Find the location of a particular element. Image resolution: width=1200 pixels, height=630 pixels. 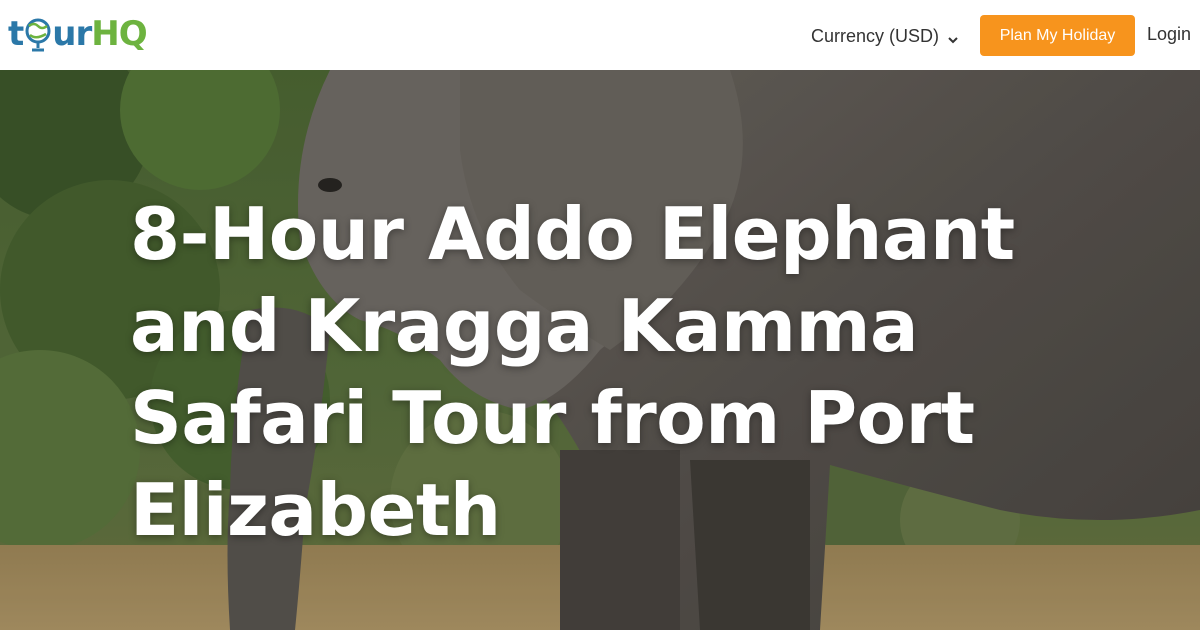

globe-icon is located at coordinates (38, 34).